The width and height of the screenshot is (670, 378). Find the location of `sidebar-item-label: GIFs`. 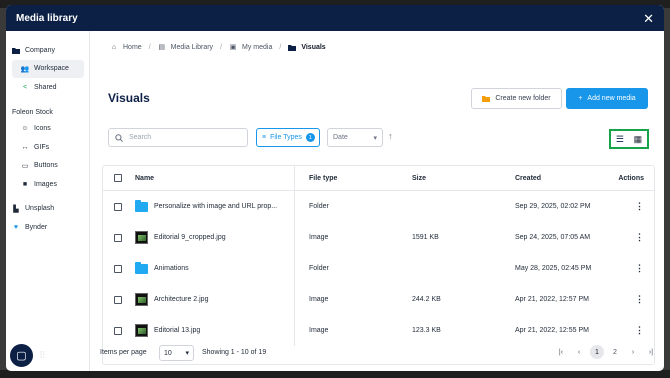

sidebar-item-label: GIFs is located at coordinates (42, 147).